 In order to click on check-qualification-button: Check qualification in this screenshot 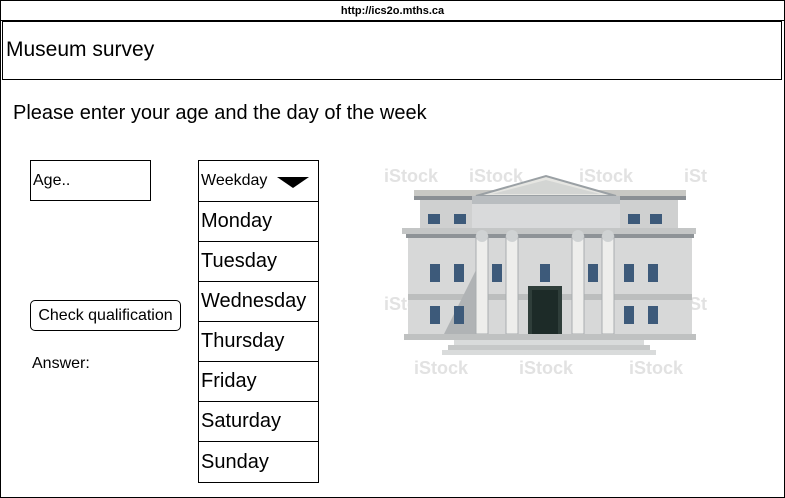, I will do `click(105, 315)`.